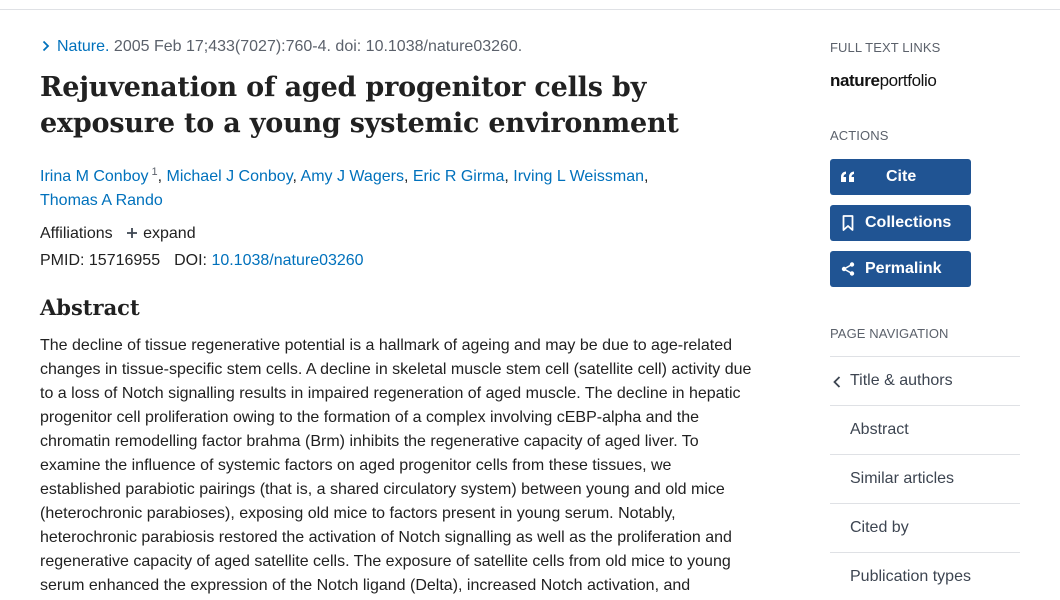  Describe the element at coordinates (879, 429) in the screenshot. I see `nav-item-label: Abstract` at that location.